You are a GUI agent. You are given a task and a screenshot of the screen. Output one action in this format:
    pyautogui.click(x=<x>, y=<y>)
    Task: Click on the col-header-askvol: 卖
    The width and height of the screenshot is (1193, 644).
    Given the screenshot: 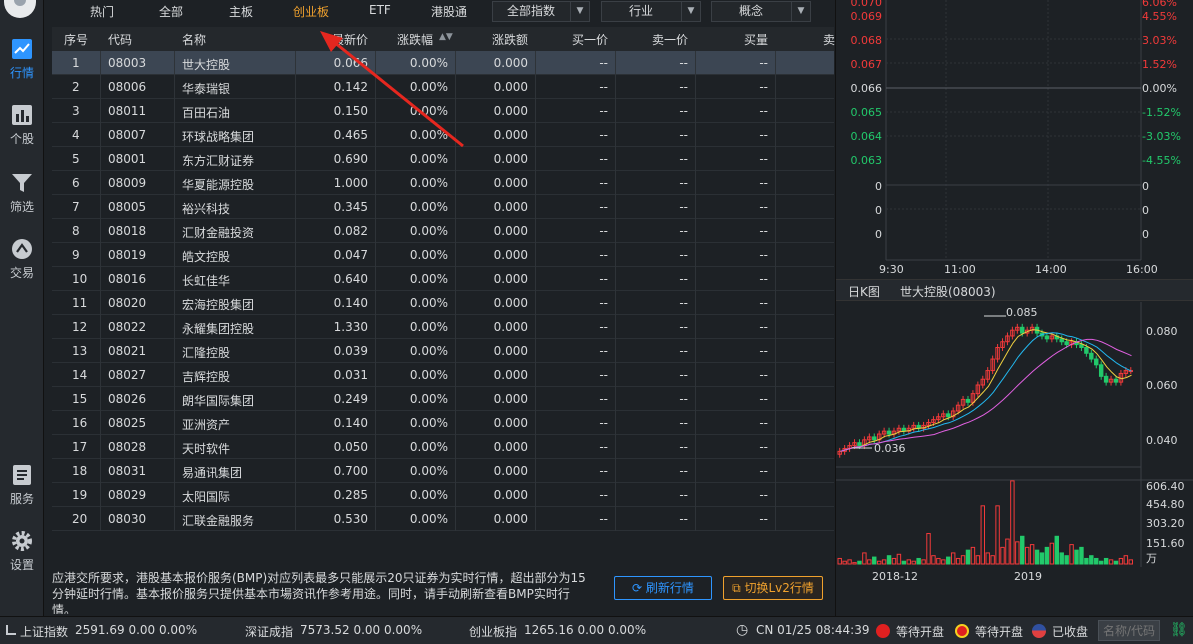 What is the action you would take?
    pyautogui.click(x=829, y=39)
    